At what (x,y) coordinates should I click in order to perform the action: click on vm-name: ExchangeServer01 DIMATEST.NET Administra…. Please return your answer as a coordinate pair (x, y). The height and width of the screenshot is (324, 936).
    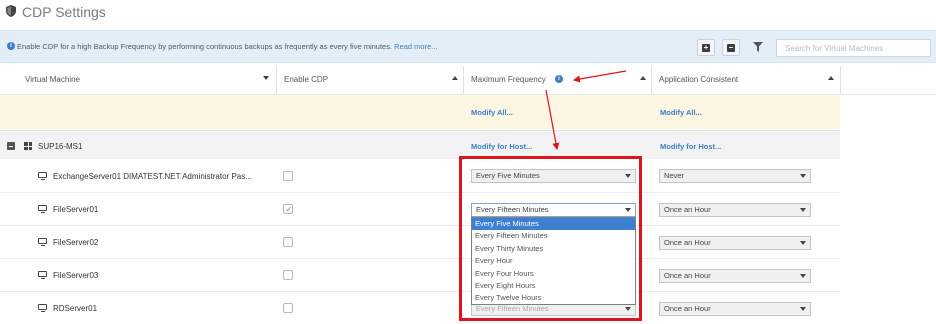
    Looking at the image, I should click on (152, 176).